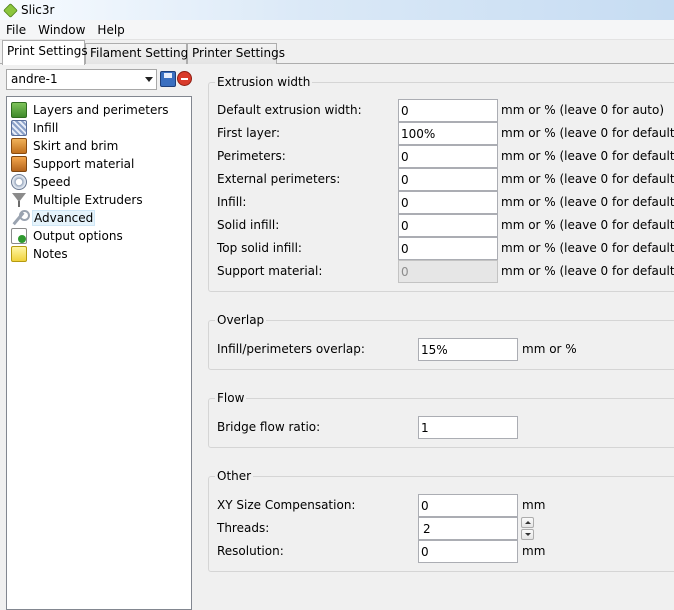 The width and height of the screenshot is (674, 610). Describe the element at coordinates (52, 182) in the screenshot. I see `sidebar-item-label: Speed` at that location.